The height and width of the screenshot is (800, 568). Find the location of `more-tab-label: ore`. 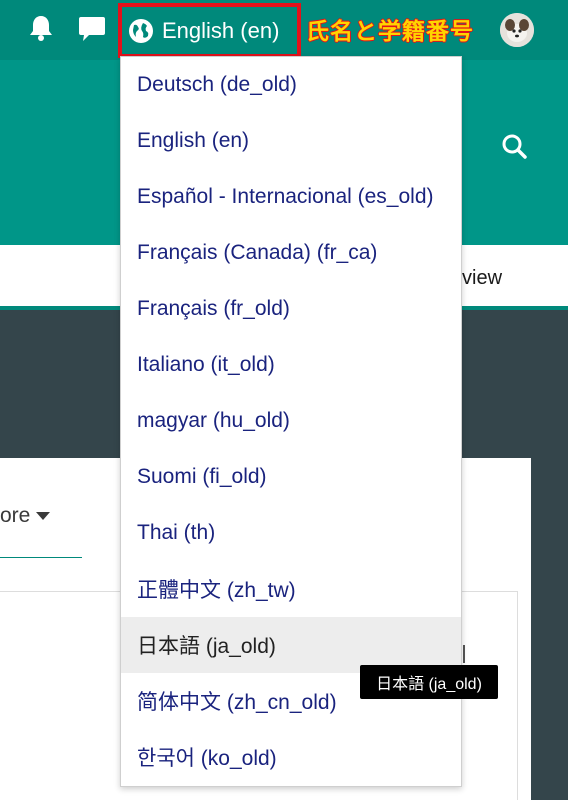

more-tab-label: ore is located at coordinates (15, 515).